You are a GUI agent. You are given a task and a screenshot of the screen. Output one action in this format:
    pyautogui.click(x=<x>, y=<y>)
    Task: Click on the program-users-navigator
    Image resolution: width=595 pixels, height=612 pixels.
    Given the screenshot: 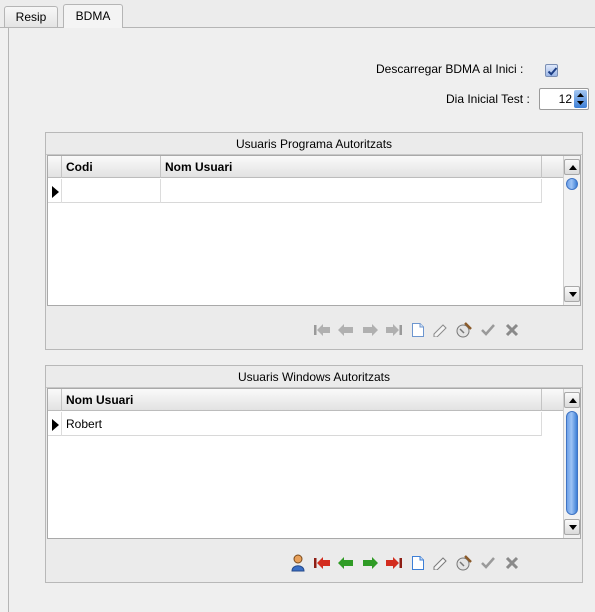 What is the action you would take?
    pyautogui.click(x=427, y=331)
    